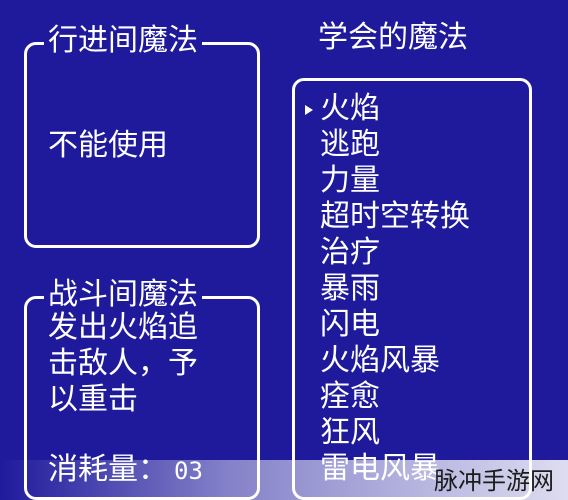  I want to click on spell-item: 逃跑, so click(395, 145).